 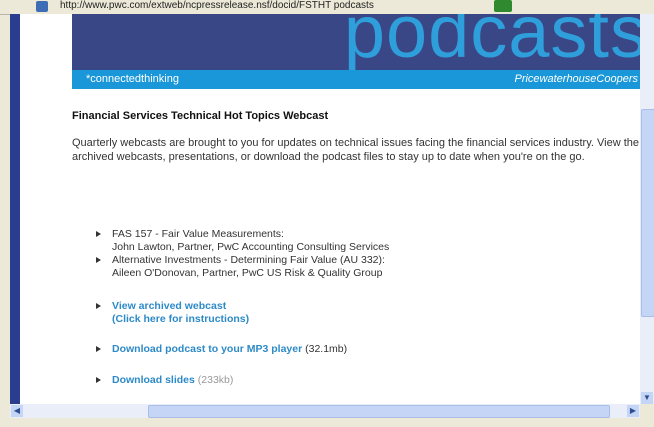 I want to click on slides-size: (233kb), so click(x=215, y=380).